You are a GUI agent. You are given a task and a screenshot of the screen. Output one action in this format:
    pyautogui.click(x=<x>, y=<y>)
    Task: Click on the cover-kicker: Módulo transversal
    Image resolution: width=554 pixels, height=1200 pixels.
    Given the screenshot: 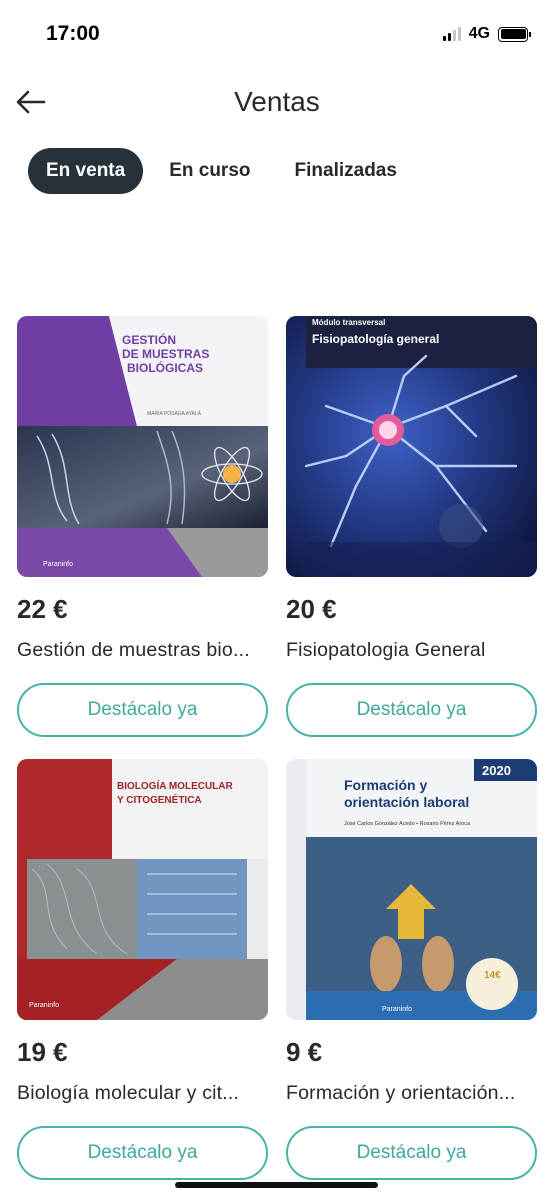 What is the action you would take?
    pyautogui.click(x=348, y=322)
    